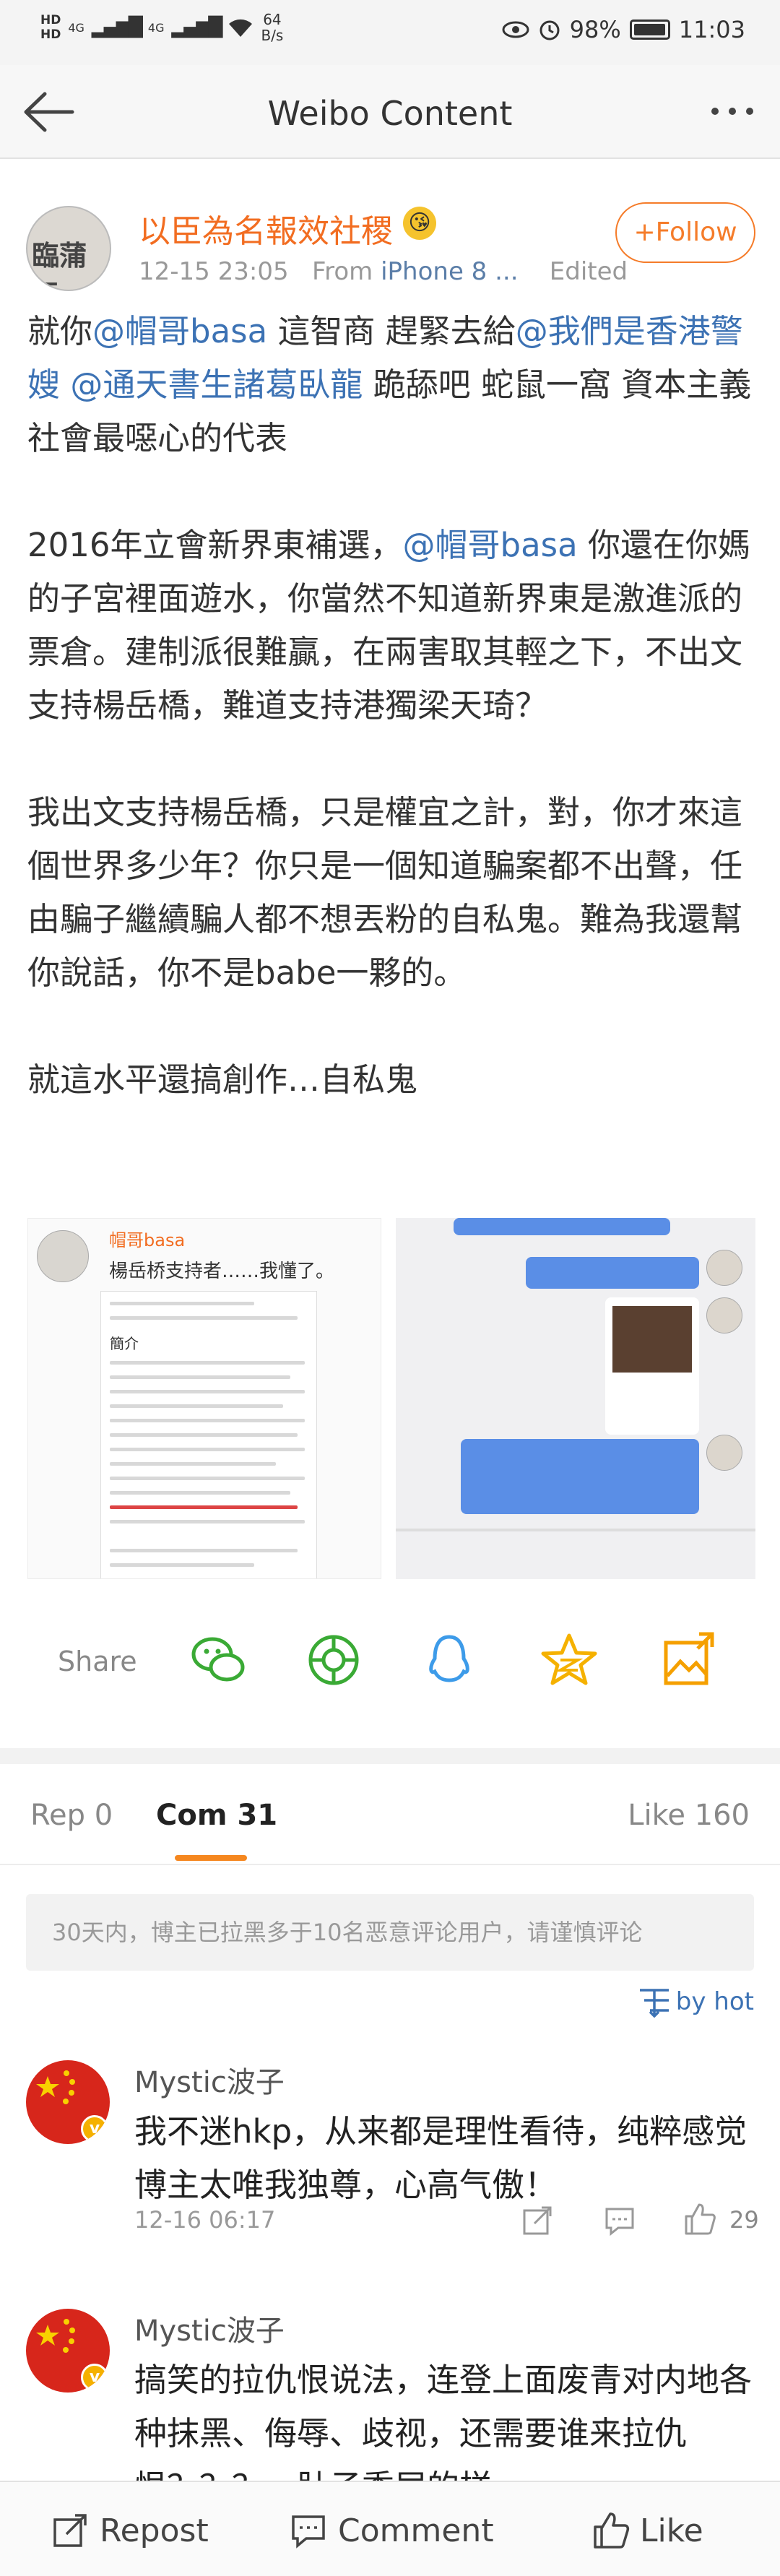 The image size is (780, 2576). Describe the element at coordinates (619, 2220) in the screenshot. I see `comment-reply-icon` at that location.